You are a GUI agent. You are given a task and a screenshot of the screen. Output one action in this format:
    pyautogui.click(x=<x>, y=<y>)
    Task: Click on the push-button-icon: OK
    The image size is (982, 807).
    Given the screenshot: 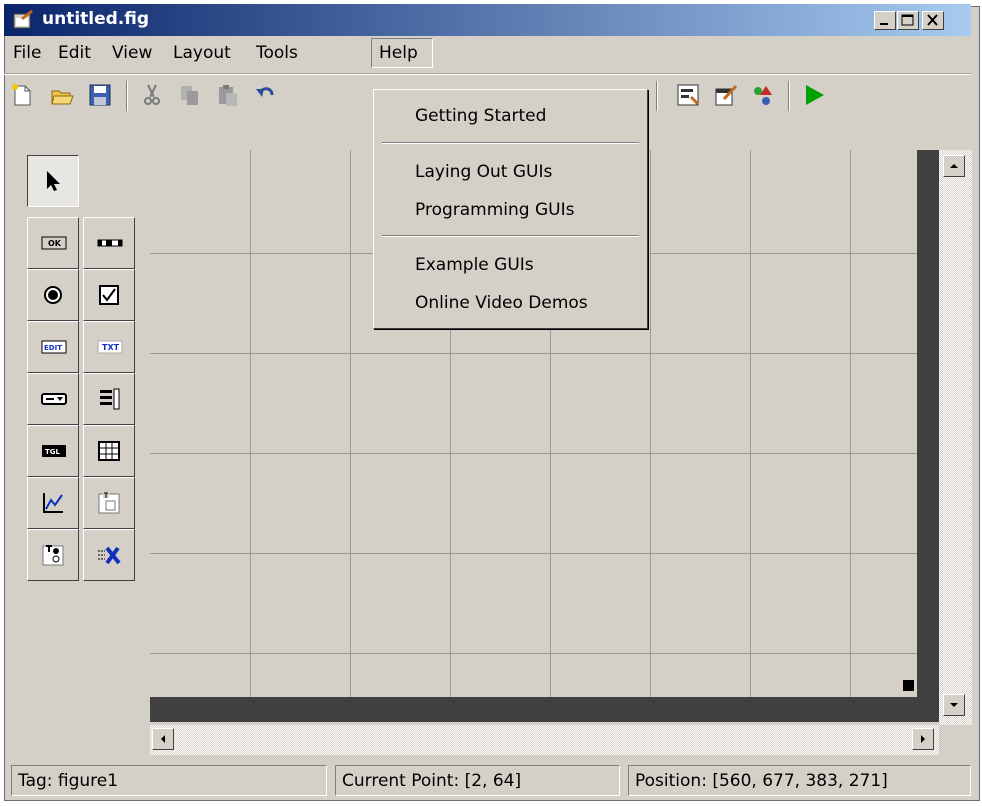 What is the action you would take?
    pyautogui.click(x=54, y=243)
    